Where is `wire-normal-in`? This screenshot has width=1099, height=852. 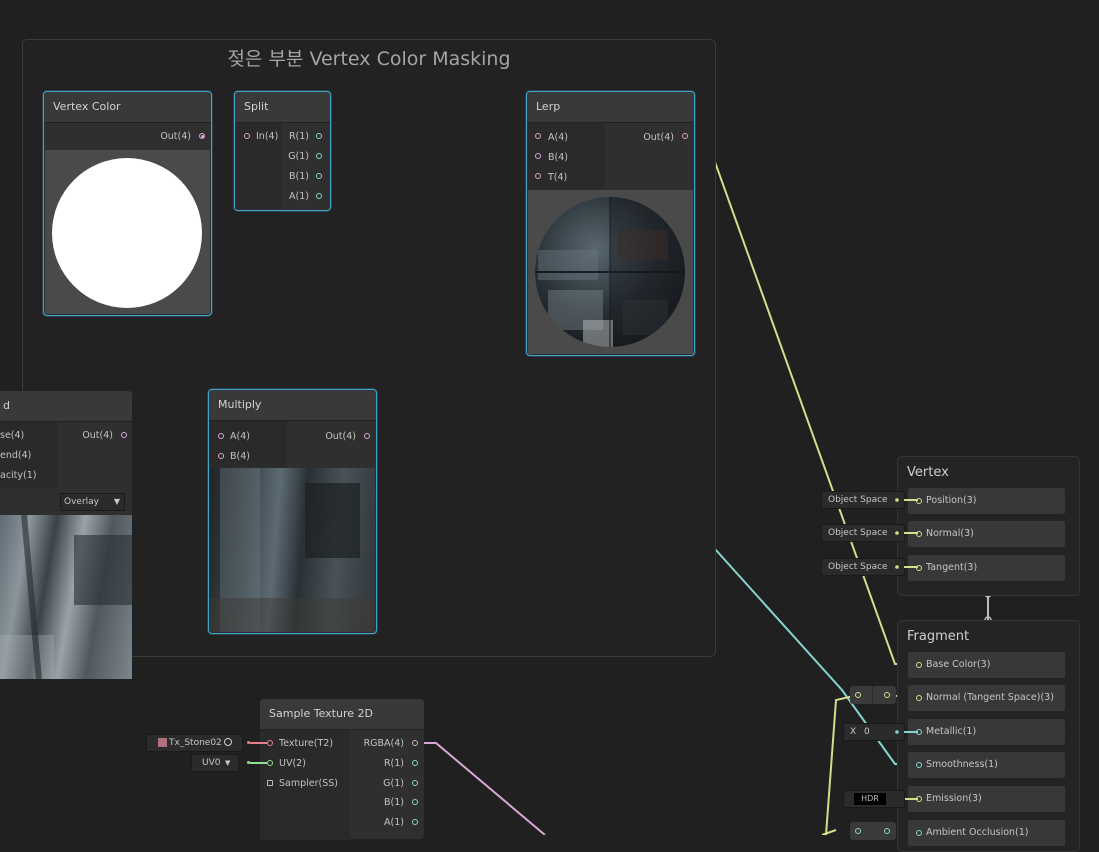 wire-normal-in is located at coordinates (842, 764).